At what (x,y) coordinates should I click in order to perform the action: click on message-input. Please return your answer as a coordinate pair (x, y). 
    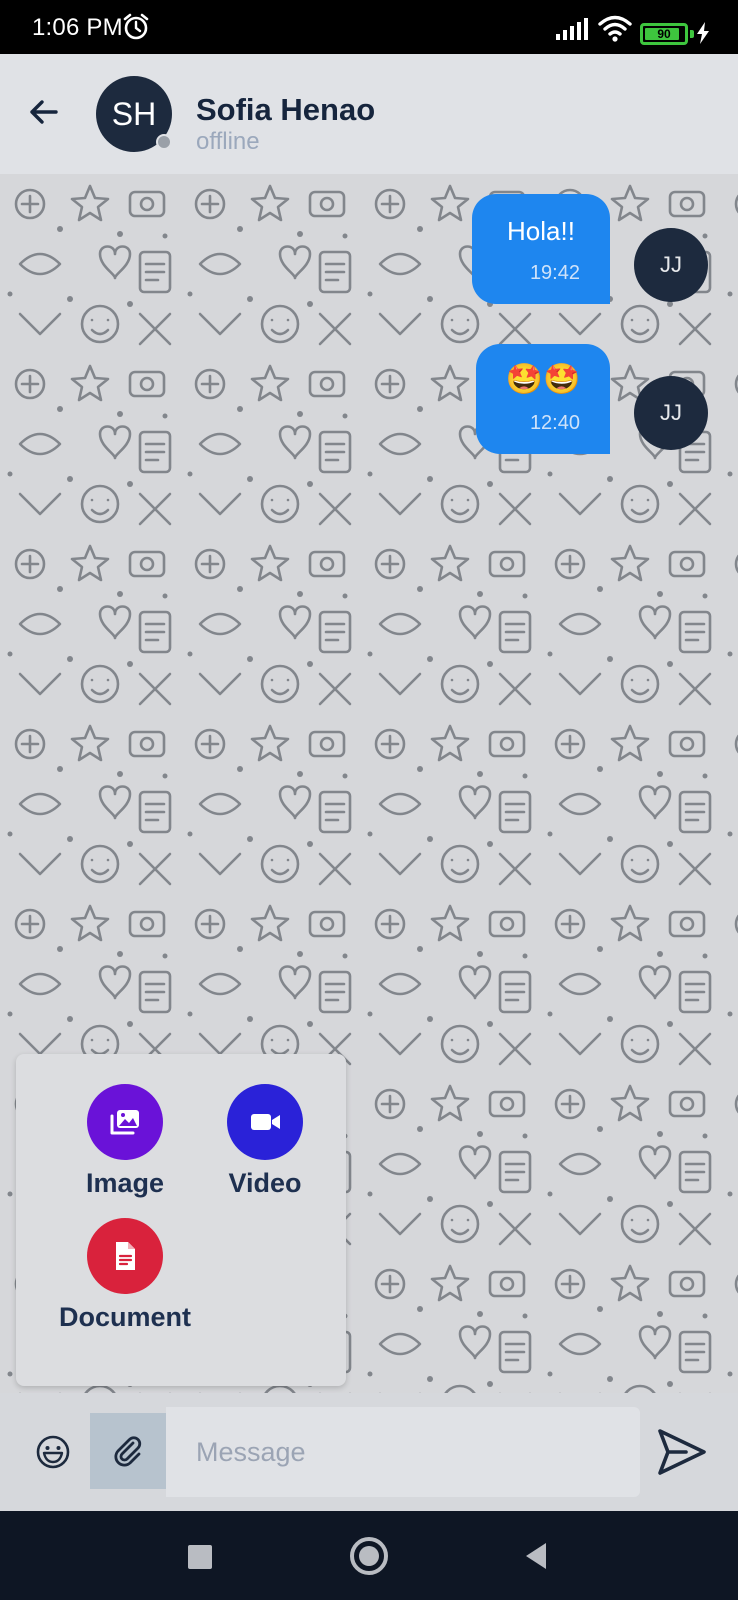
    Looking at the image, I should click on (403, 1452).